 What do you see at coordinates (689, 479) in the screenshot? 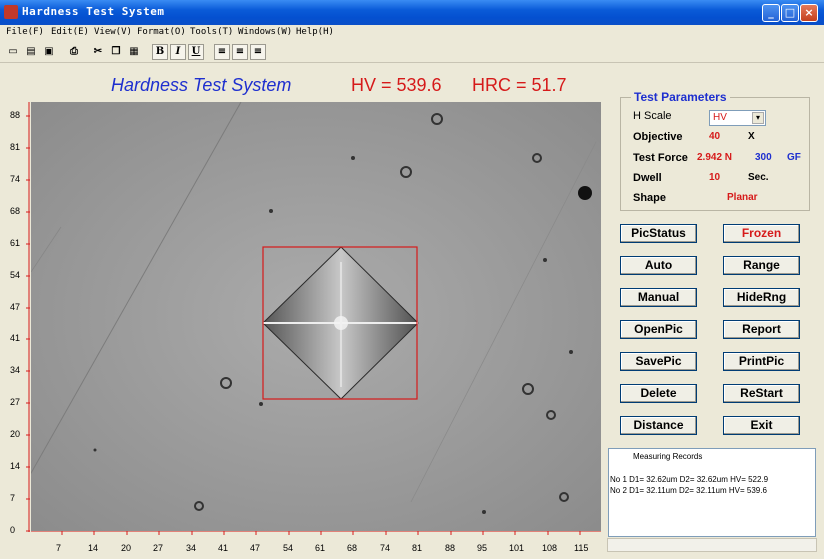
I see `record-row: No 1 D1= 32.62um D2= 32.62um HV= 522.9` at bounding box center [689, 479].